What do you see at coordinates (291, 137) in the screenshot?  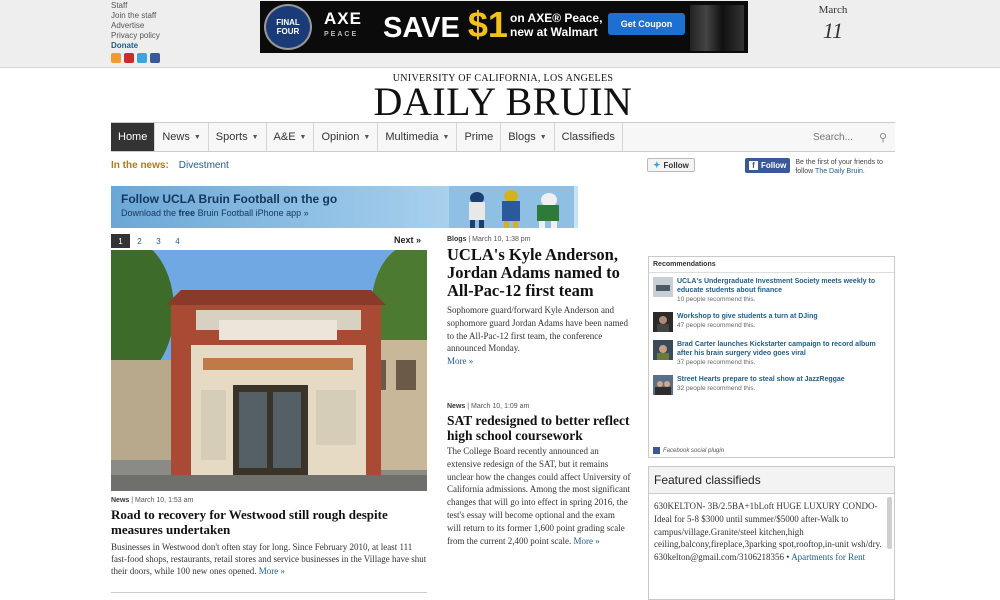 I see `nav-ae: A&E ▼` at bounding box center [291, 137].